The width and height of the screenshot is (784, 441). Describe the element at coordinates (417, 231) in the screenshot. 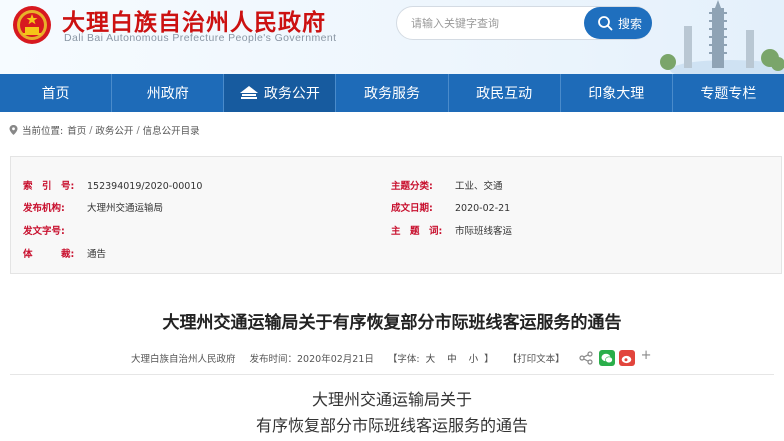

I see `meta-key: 主 题 词:` at that location.